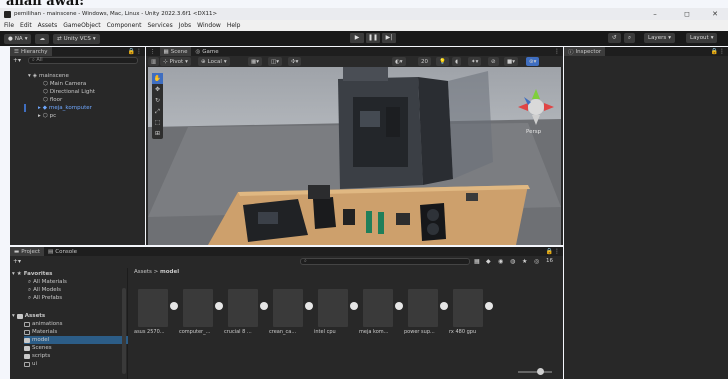  I want to click on scene-root-row: ▾ ◈ mainscene, so click(48, 76).